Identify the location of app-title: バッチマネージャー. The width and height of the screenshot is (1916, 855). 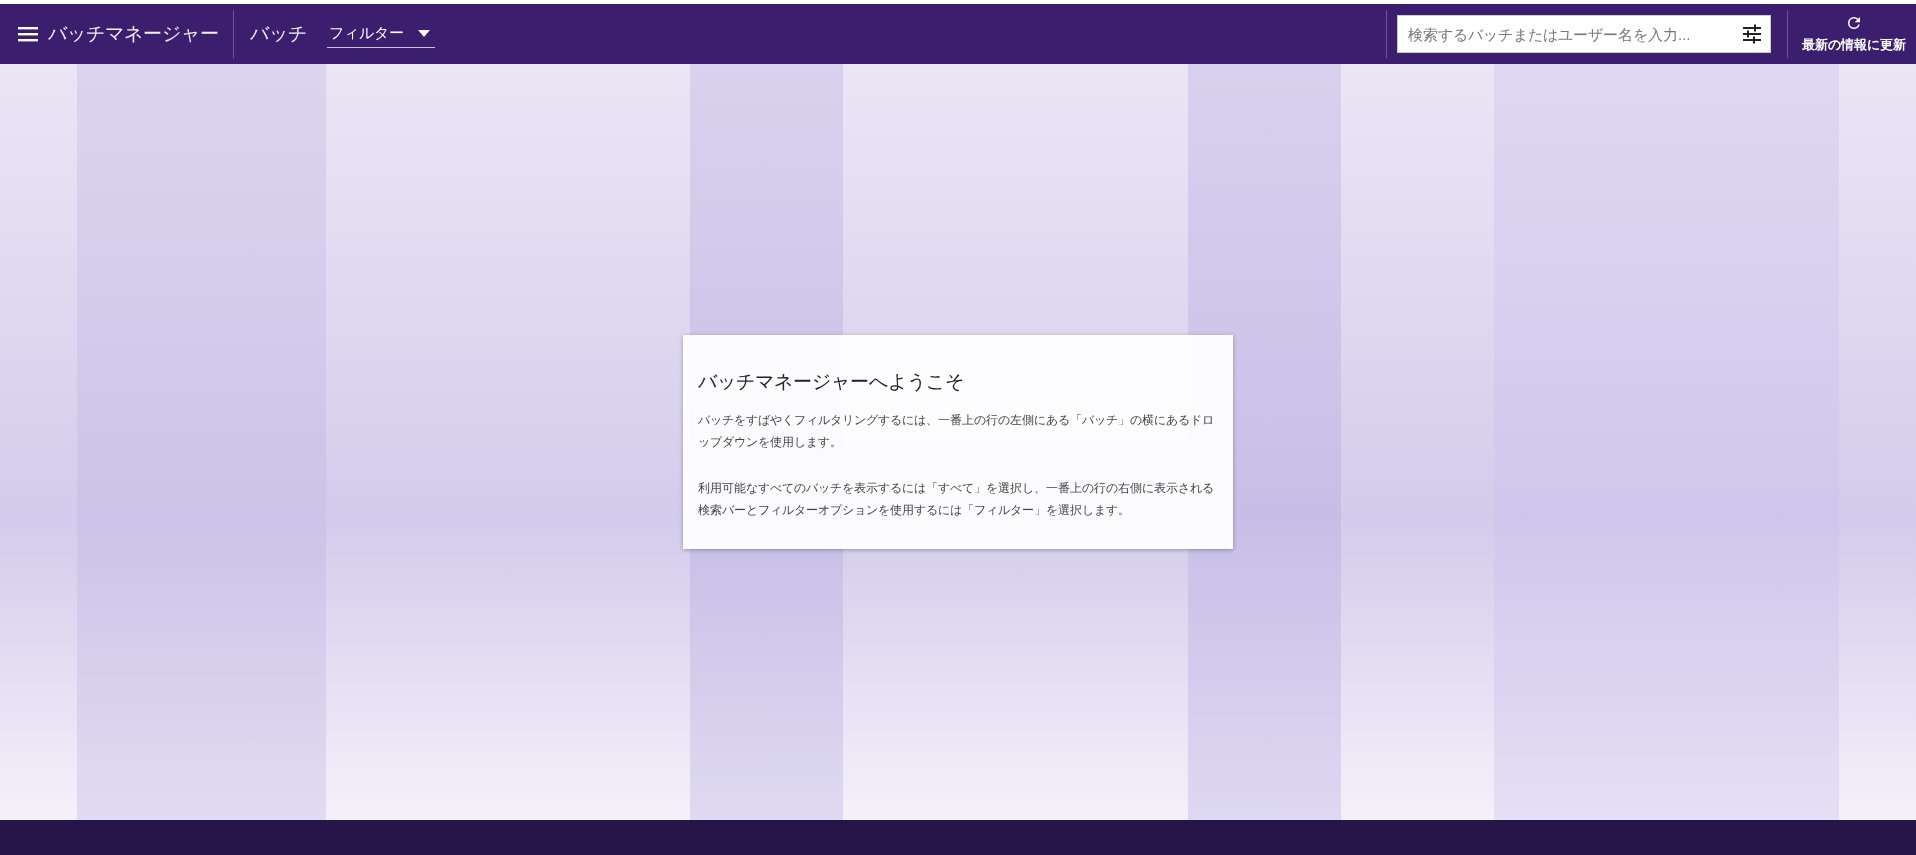
(134, 34).